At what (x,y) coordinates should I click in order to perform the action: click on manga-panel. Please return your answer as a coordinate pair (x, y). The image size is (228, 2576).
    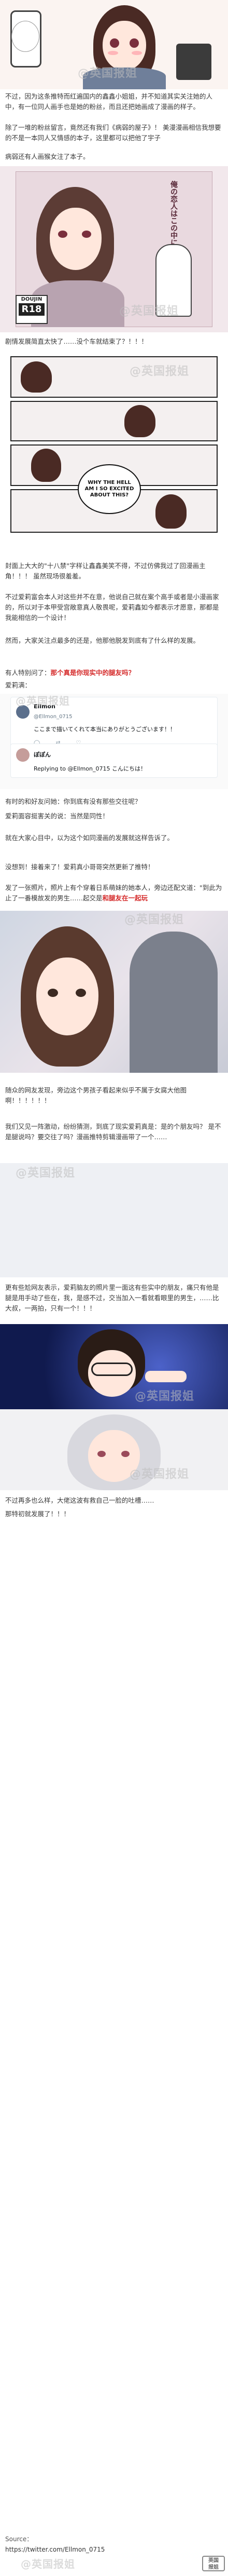
    Looking at the image, I should click on (114, 421).